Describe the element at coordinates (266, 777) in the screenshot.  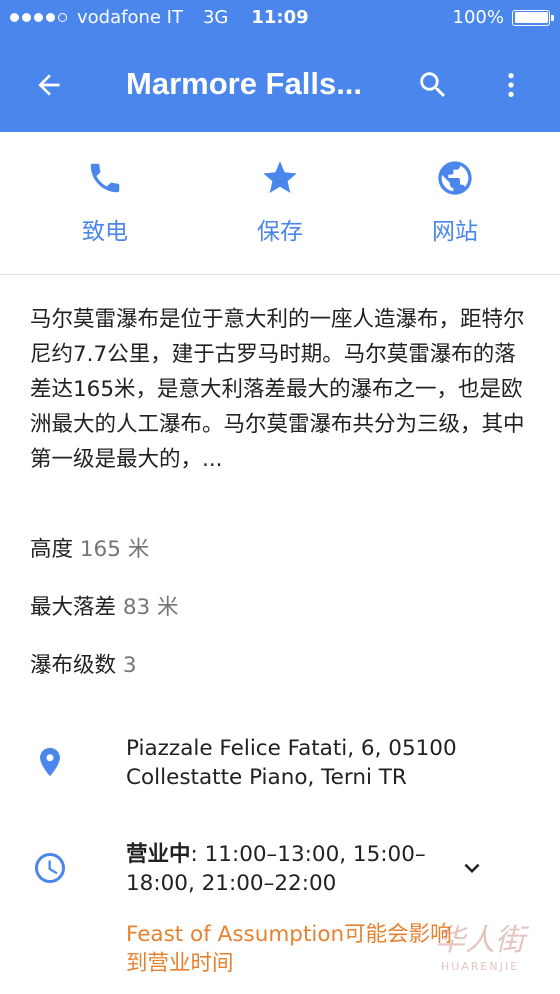
I see `address-line-2: Collestatte Piano, Terni TR` at that location.